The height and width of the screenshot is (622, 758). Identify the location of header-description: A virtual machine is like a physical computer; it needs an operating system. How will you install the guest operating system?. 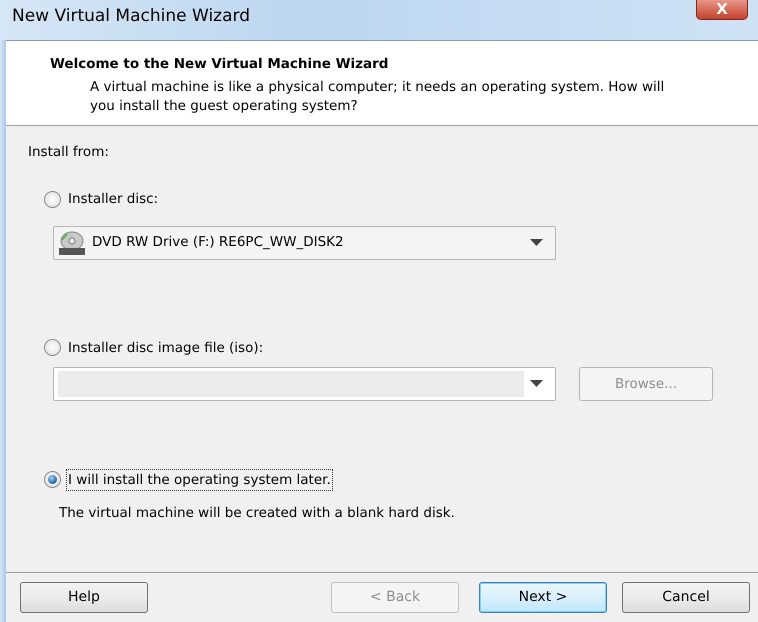
(377, 97).